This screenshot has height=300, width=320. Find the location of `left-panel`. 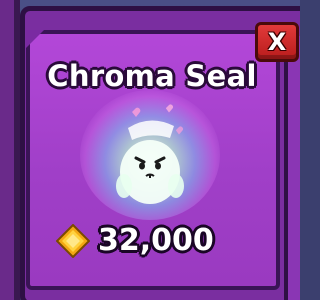

left-panel is located at coordinates (10, 150).